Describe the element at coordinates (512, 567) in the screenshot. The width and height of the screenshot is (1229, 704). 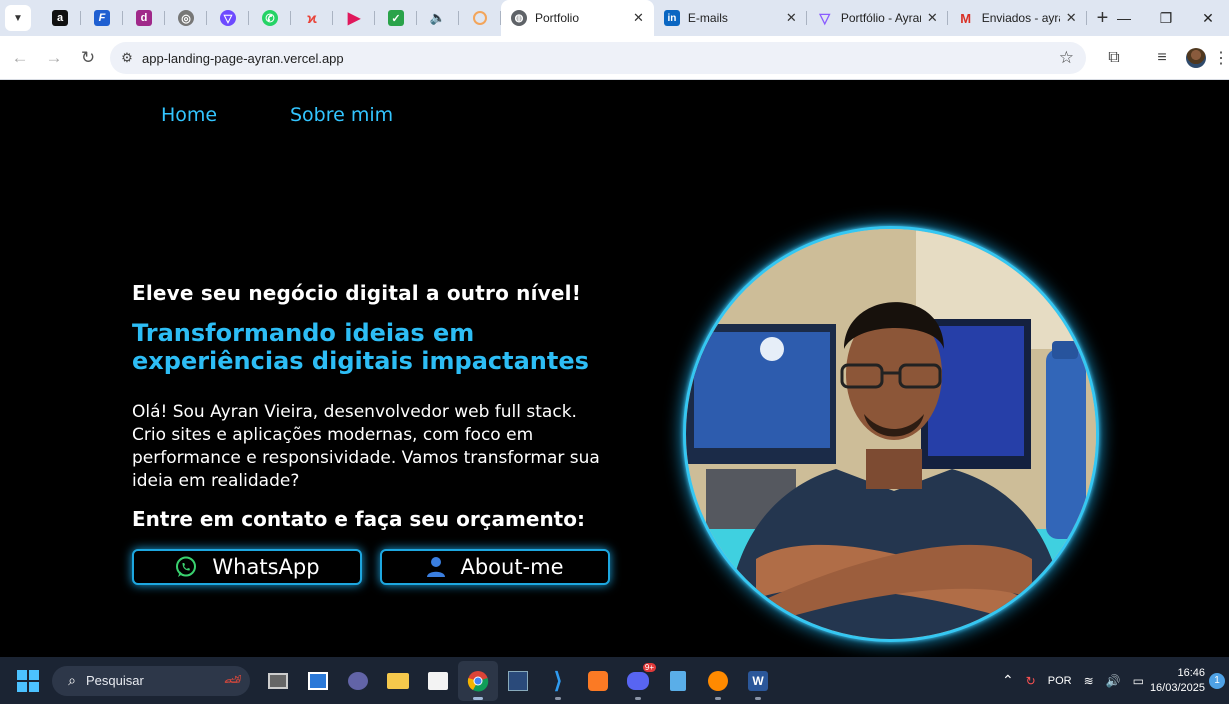
I see `about-me-button-label: About-me` at that location.